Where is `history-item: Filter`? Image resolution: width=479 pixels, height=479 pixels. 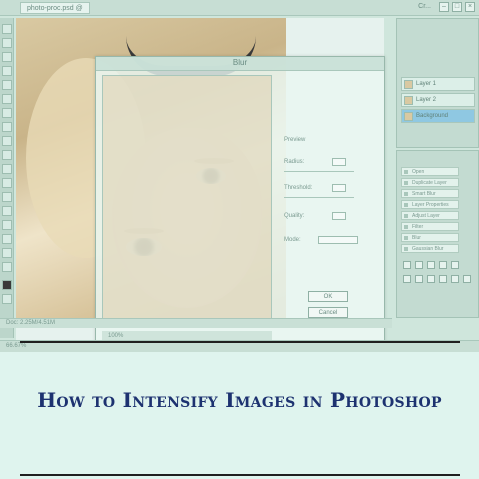
history-item: Filter is located at coordinates (430, 226).